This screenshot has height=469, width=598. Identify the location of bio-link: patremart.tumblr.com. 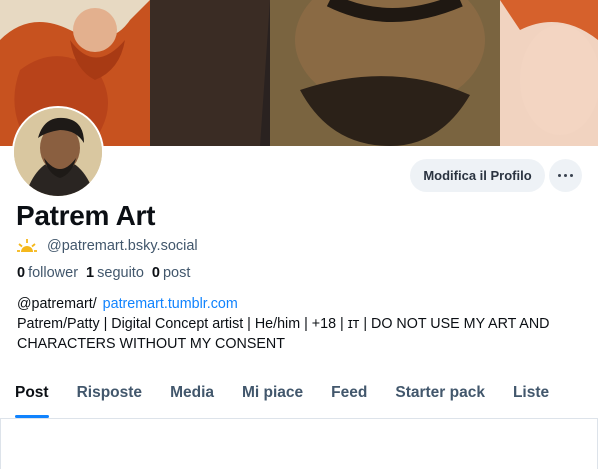
(170, 304).